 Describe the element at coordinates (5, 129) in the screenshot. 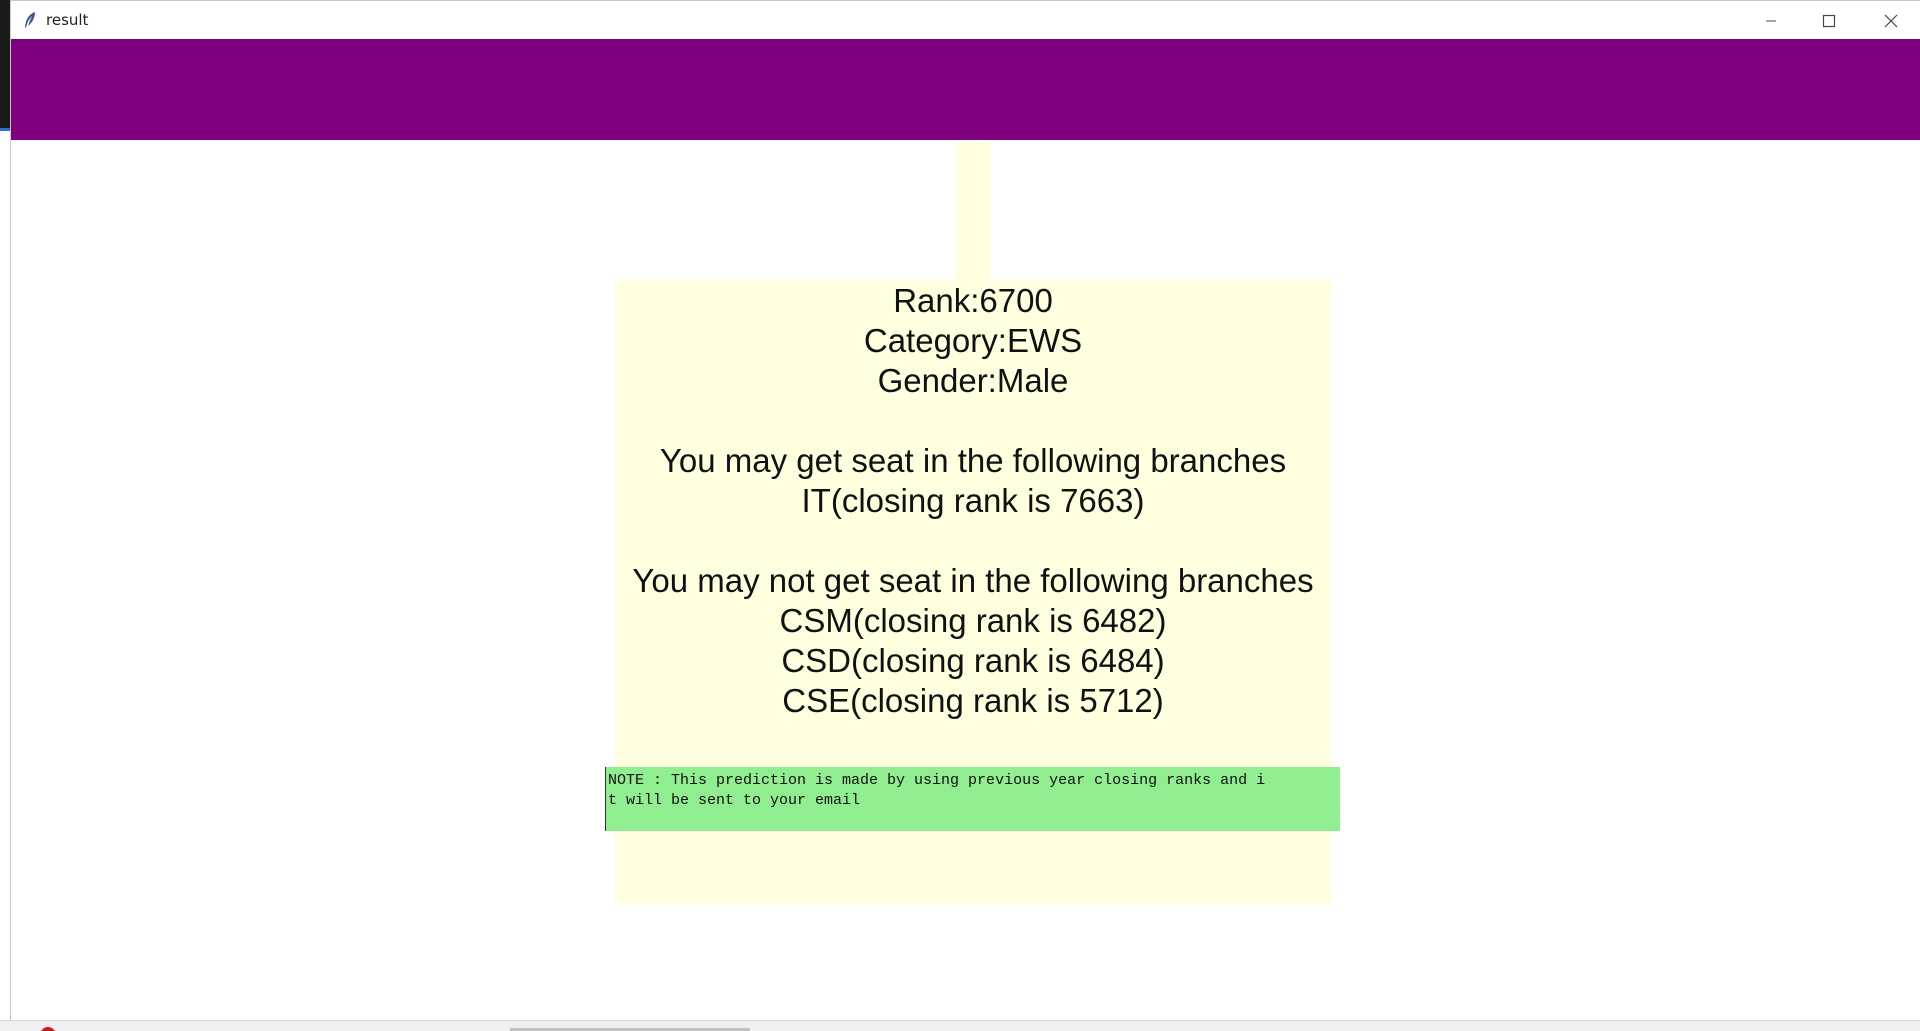

I see `background-window-accent` at that location.